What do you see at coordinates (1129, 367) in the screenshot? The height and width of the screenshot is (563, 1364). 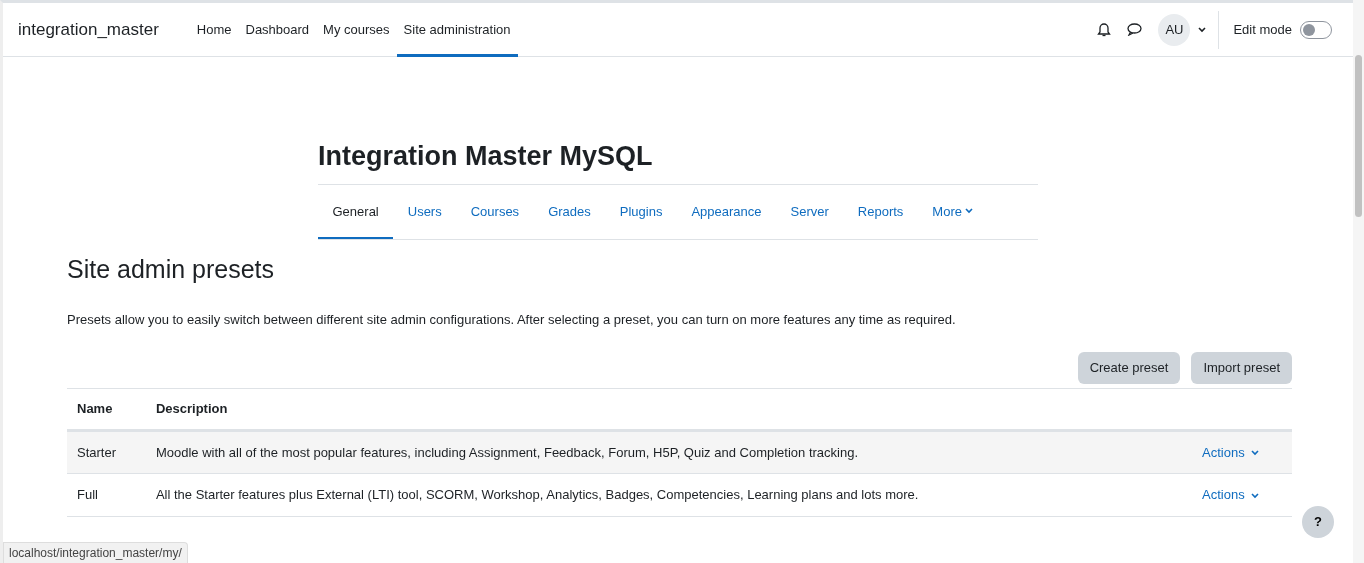 I see `preset-button: Create preset` at bounding box center [1129, 367].